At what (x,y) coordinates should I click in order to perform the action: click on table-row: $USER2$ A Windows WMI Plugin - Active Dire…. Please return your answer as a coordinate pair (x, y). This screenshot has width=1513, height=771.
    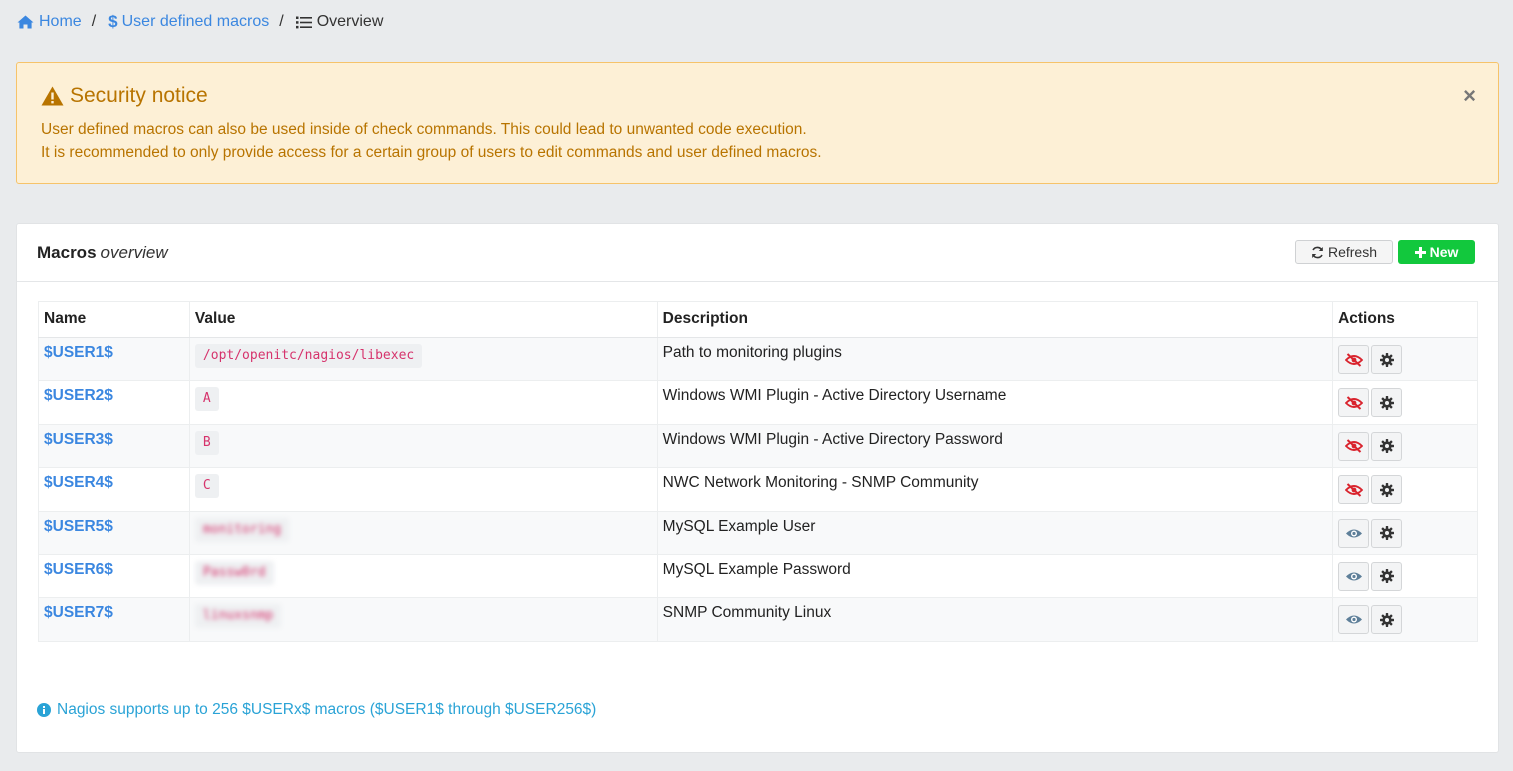
    Looking at the image, I should click on (758, 402).